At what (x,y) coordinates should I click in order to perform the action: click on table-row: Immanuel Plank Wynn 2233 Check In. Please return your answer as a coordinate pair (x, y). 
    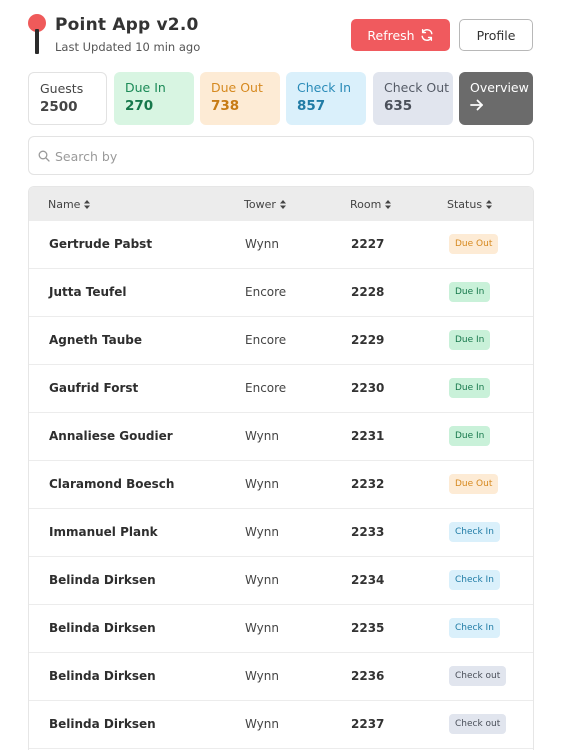
    Looking at the image, I should click on (281, 533).